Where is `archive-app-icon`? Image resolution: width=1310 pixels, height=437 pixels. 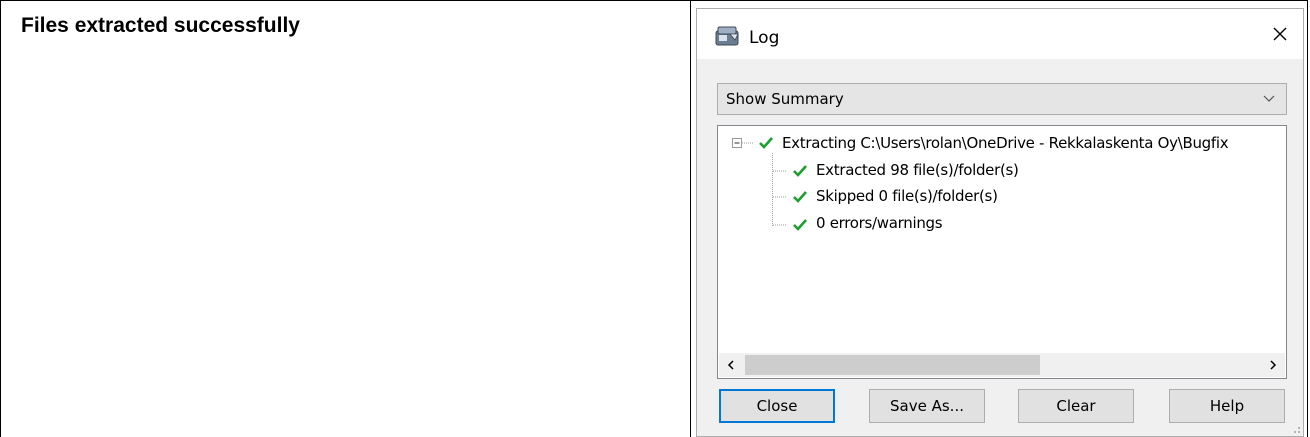
archive-app-icon is located at coordinates (727, 36).